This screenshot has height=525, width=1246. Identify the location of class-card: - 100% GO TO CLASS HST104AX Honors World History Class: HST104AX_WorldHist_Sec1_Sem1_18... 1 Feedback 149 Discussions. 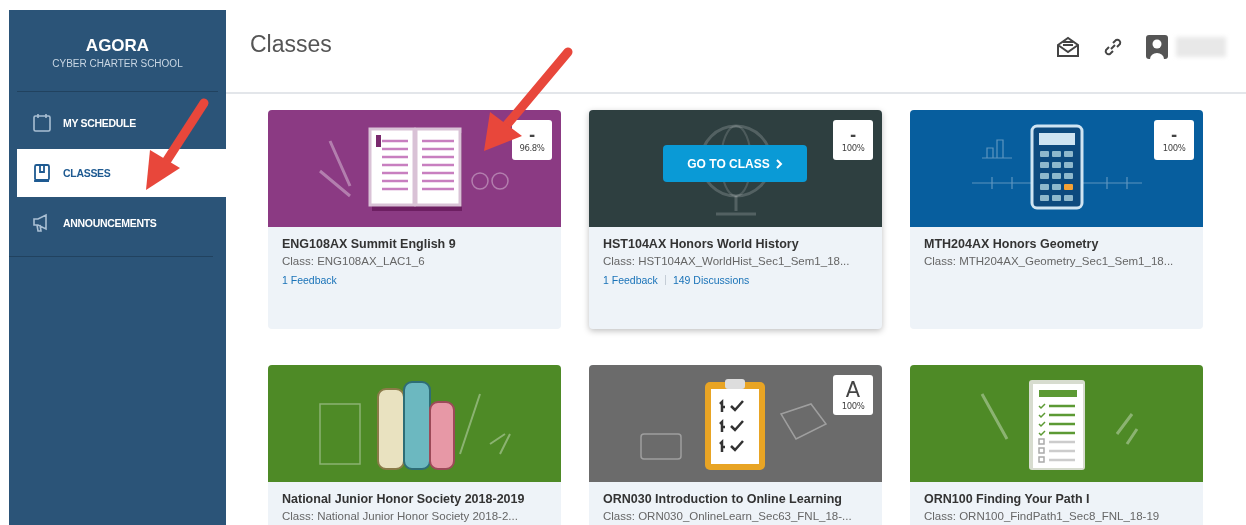
(735, 219).